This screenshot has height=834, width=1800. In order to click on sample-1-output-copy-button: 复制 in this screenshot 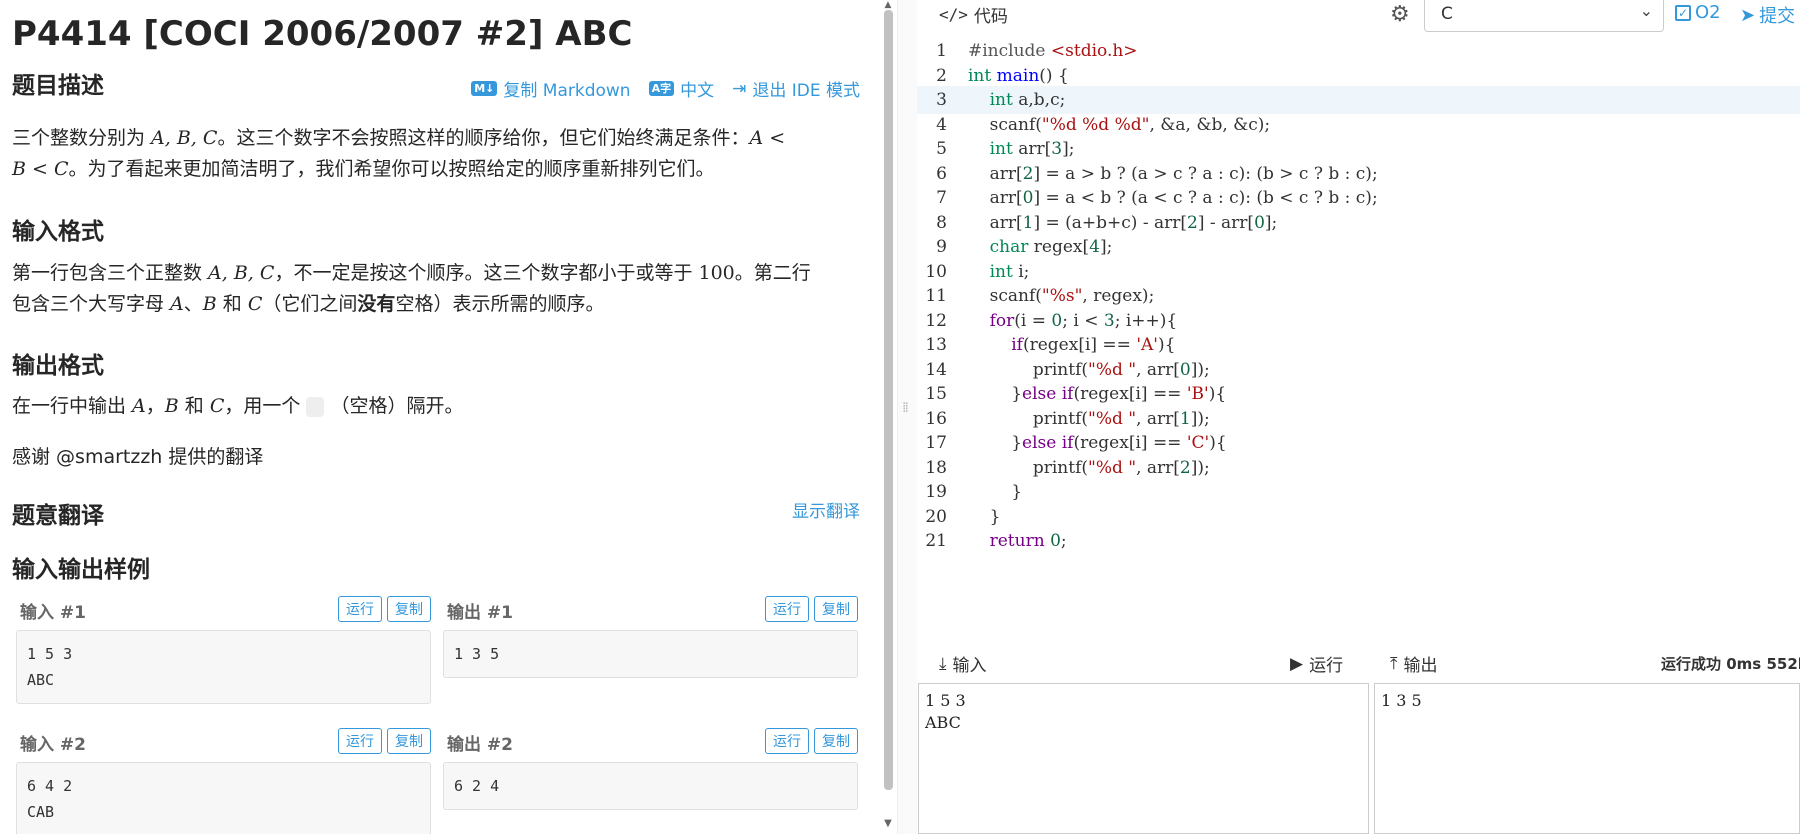, I will do `click(836, 609)`.